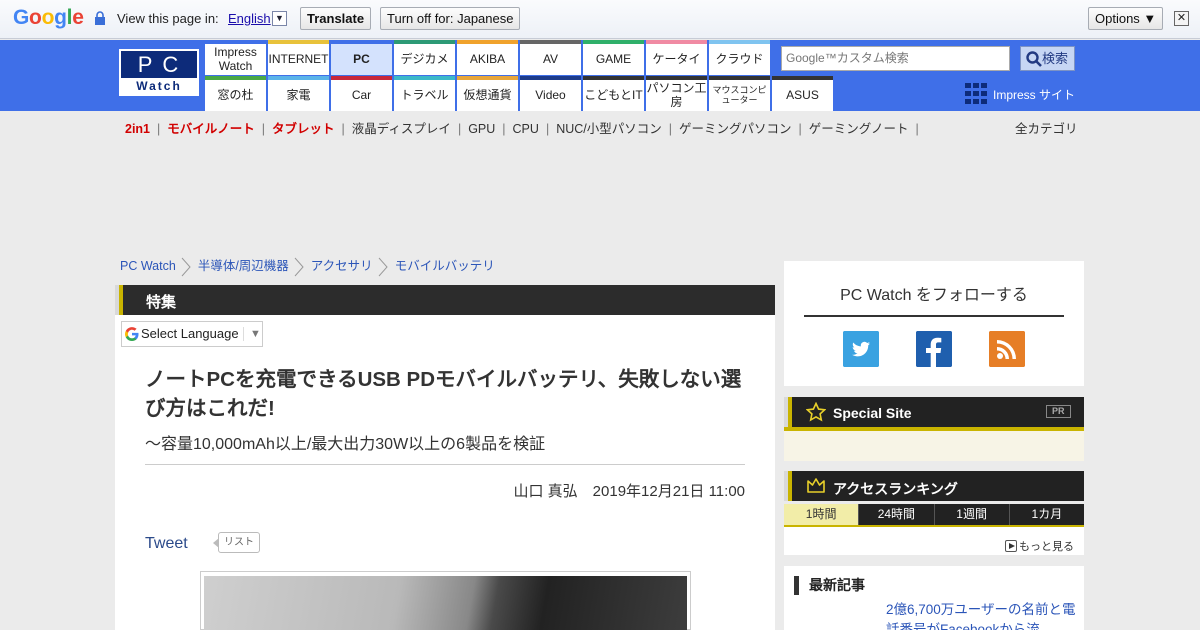 The width and height of the screenshot is (1200, 630). What do you see at coordinates (48, 17) in the screenshot?
I see `google-logo: Google` at bounding box center [48, 17].